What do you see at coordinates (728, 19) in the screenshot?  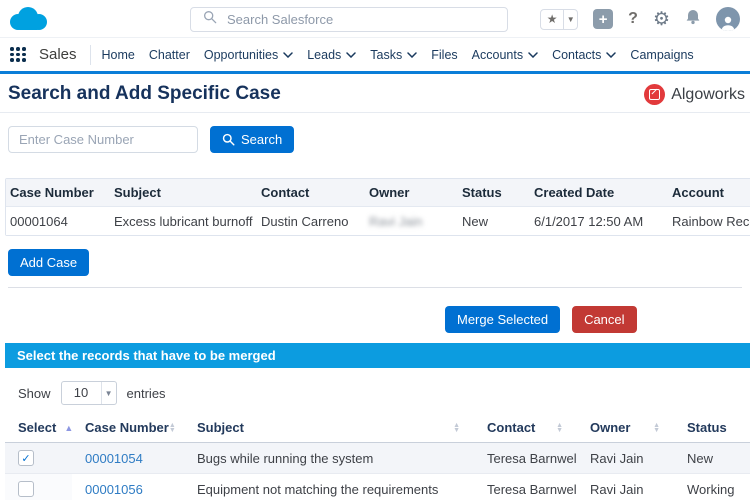 I see `user-avatar` at bounding box center [728, 19].